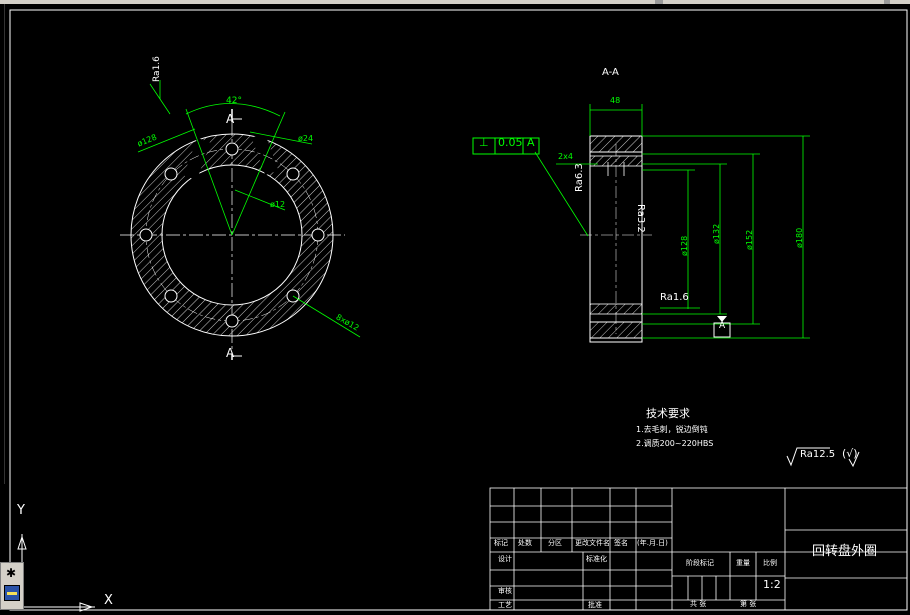  I want to click on row-4: 批准, so click(595, 605).